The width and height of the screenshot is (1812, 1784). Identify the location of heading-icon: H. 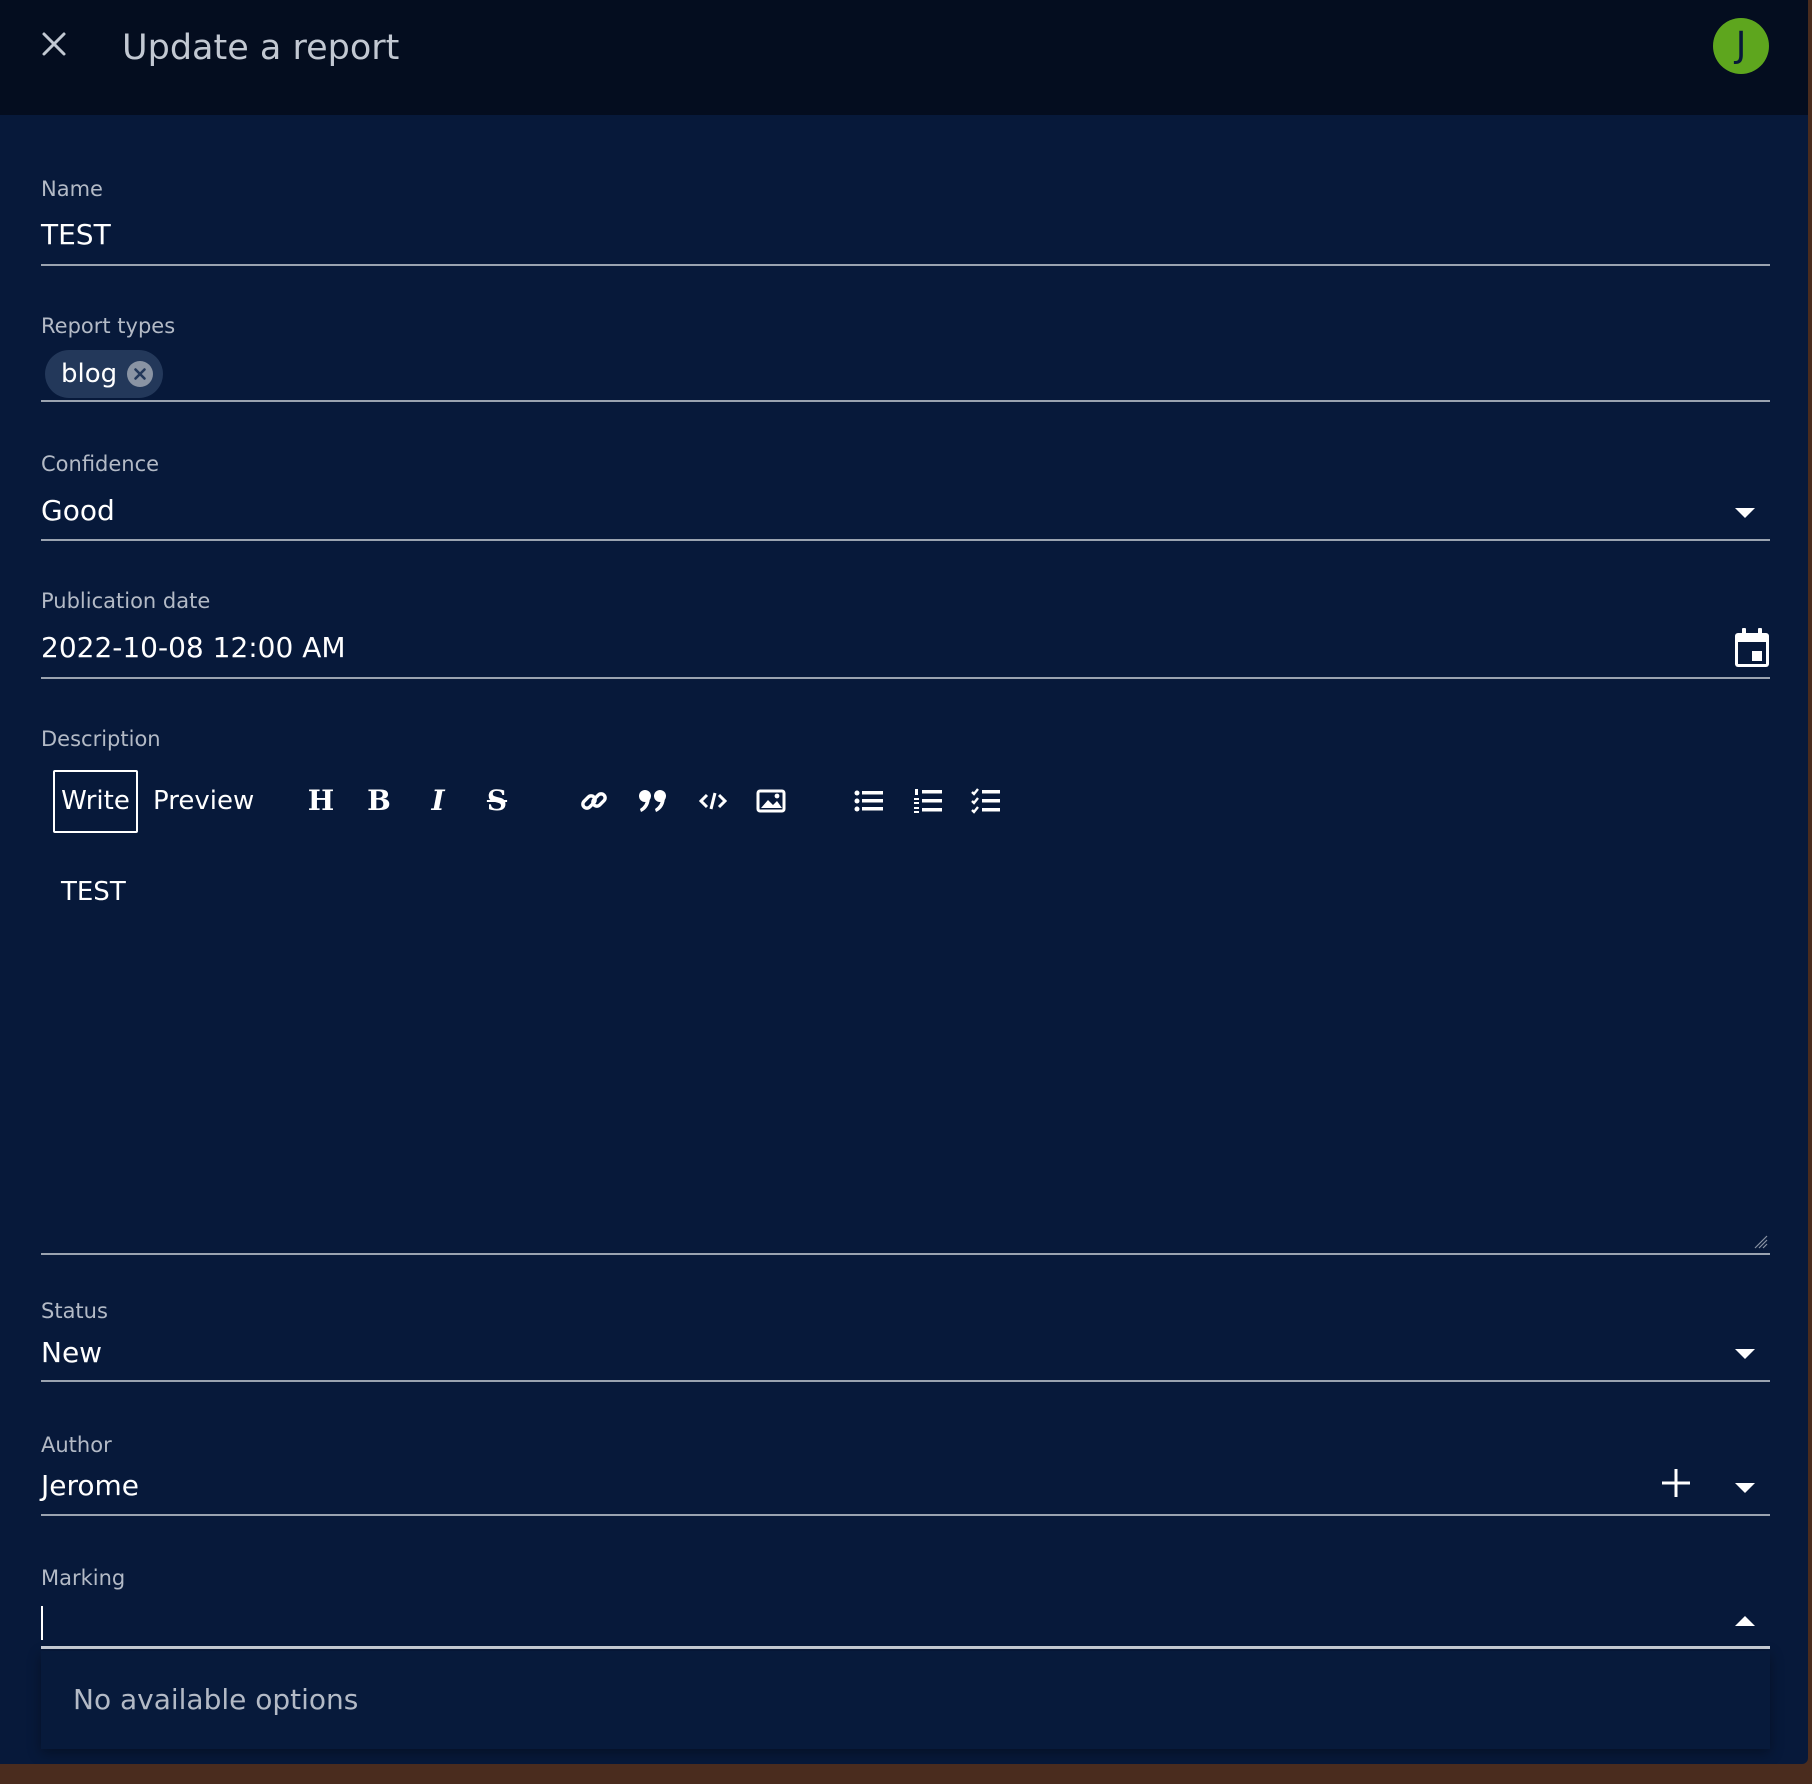
(321, 800).